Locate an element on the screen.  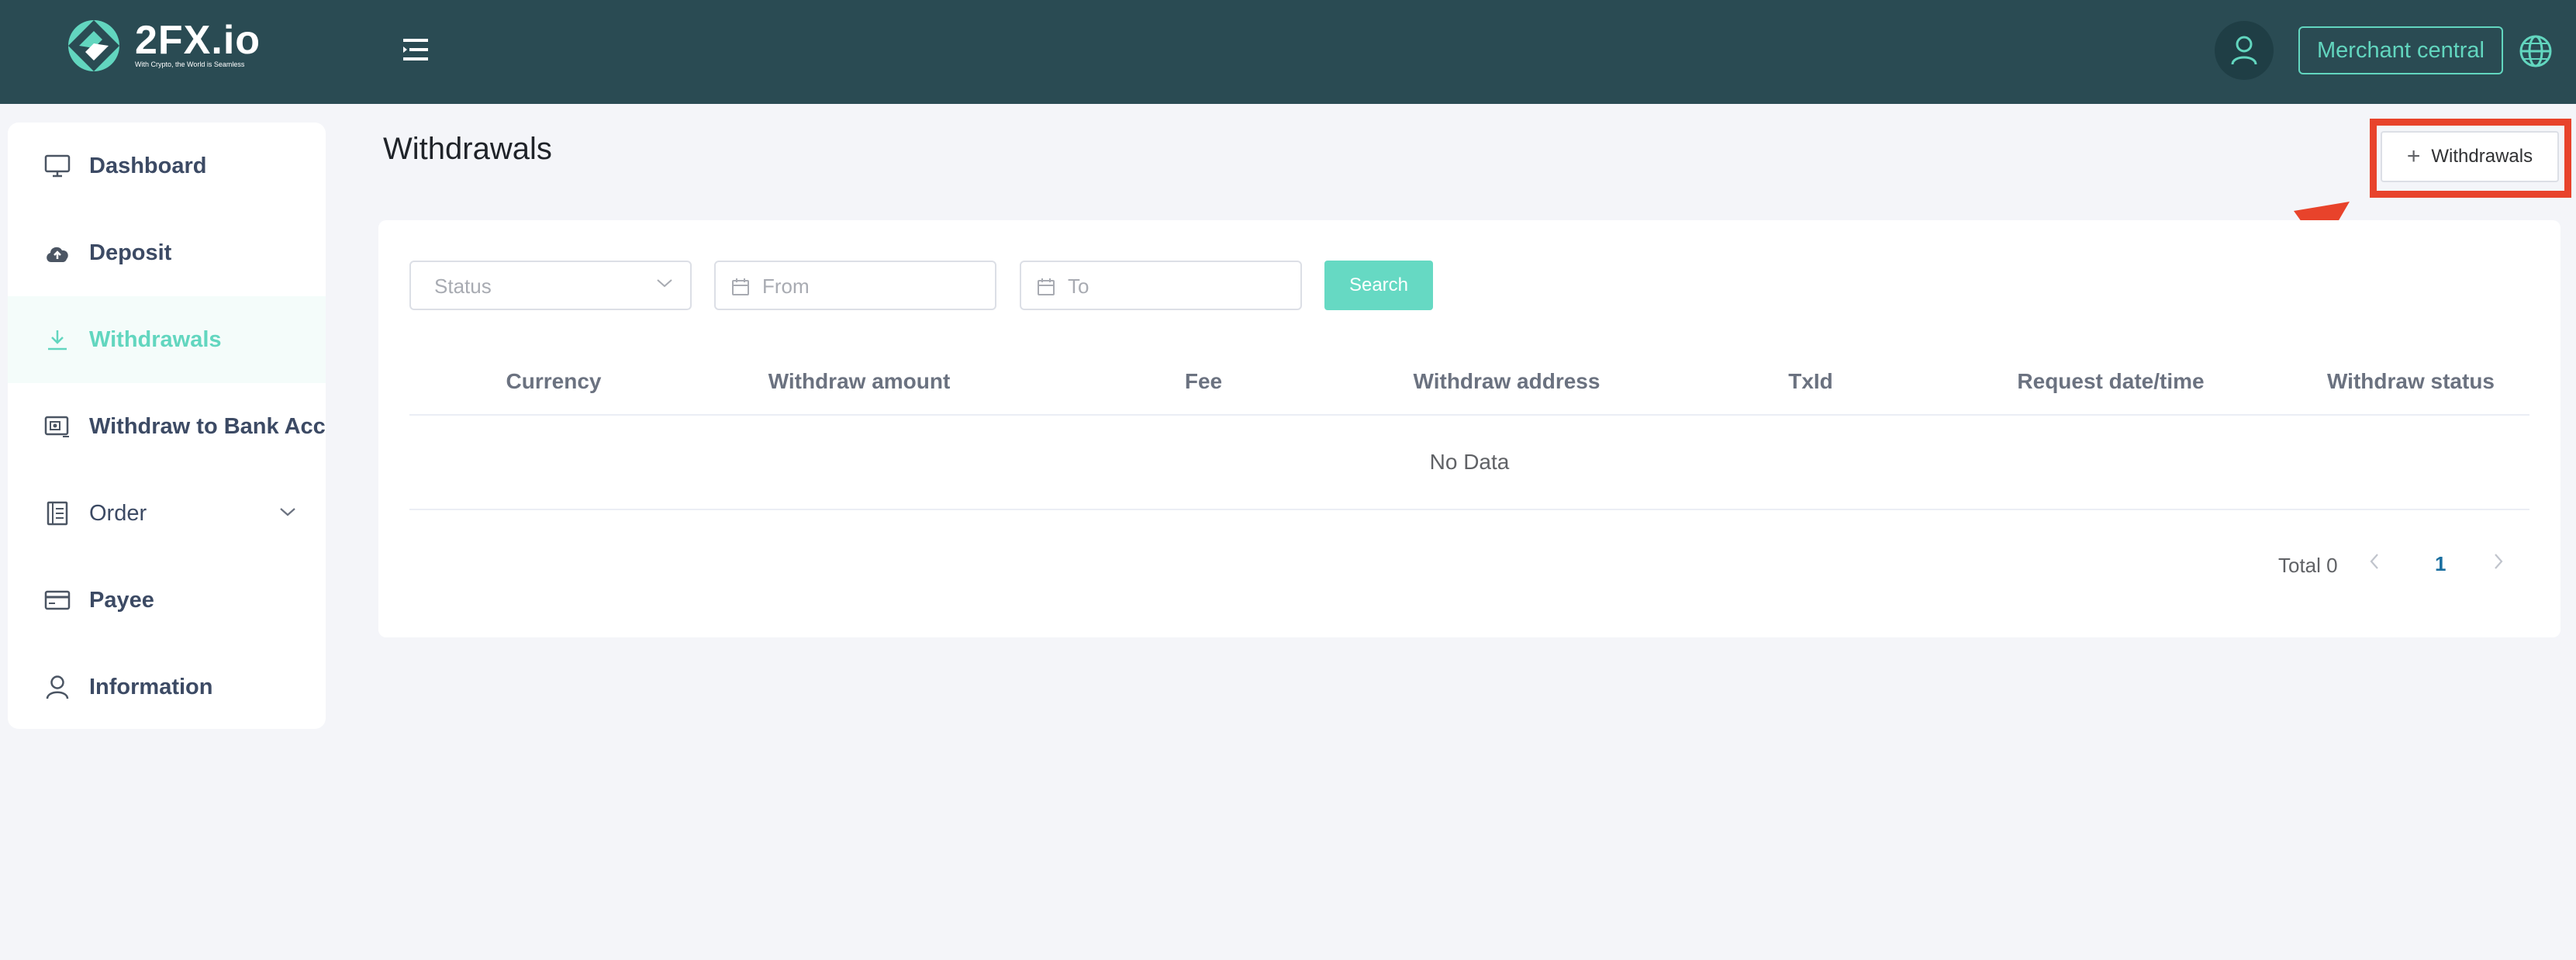
add-withdrawal-label: Withdrawals is located at coordinates (2482, 156).